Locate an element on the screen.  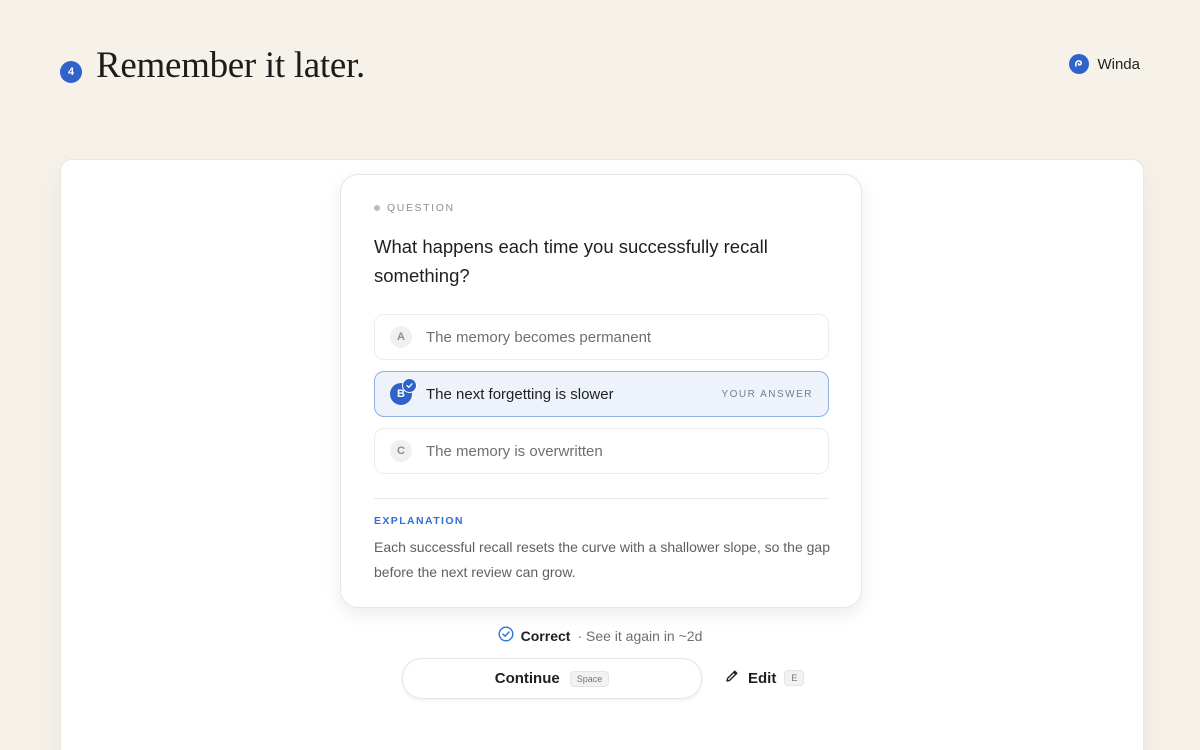
eyebrow-label: QUESTION is located at coordinates (421, 208).